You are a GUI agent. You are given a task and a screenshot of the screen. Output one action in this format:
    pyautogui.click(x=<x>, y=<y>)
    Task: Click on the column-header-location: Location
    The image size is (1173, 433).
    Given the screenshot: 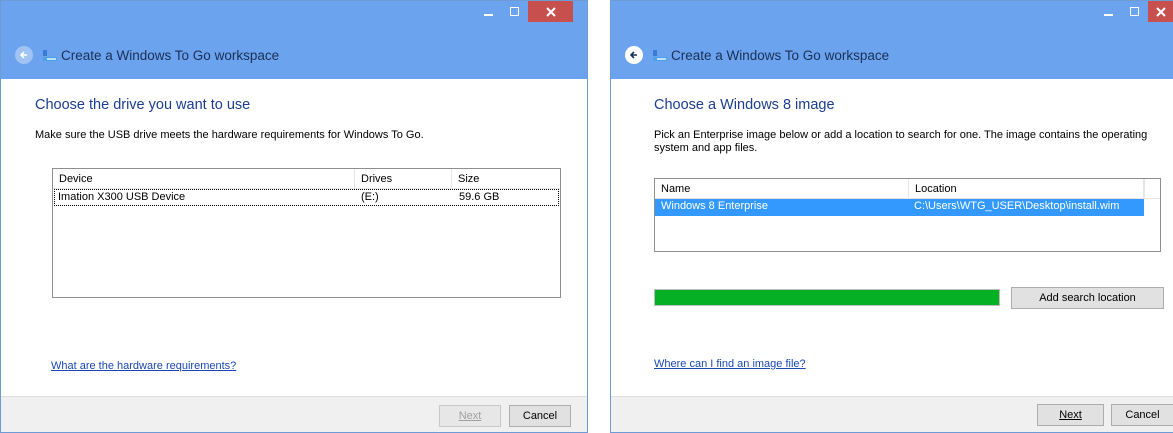 What is the action you would take?
    pyautogui.click(x=1026, y=188)
    